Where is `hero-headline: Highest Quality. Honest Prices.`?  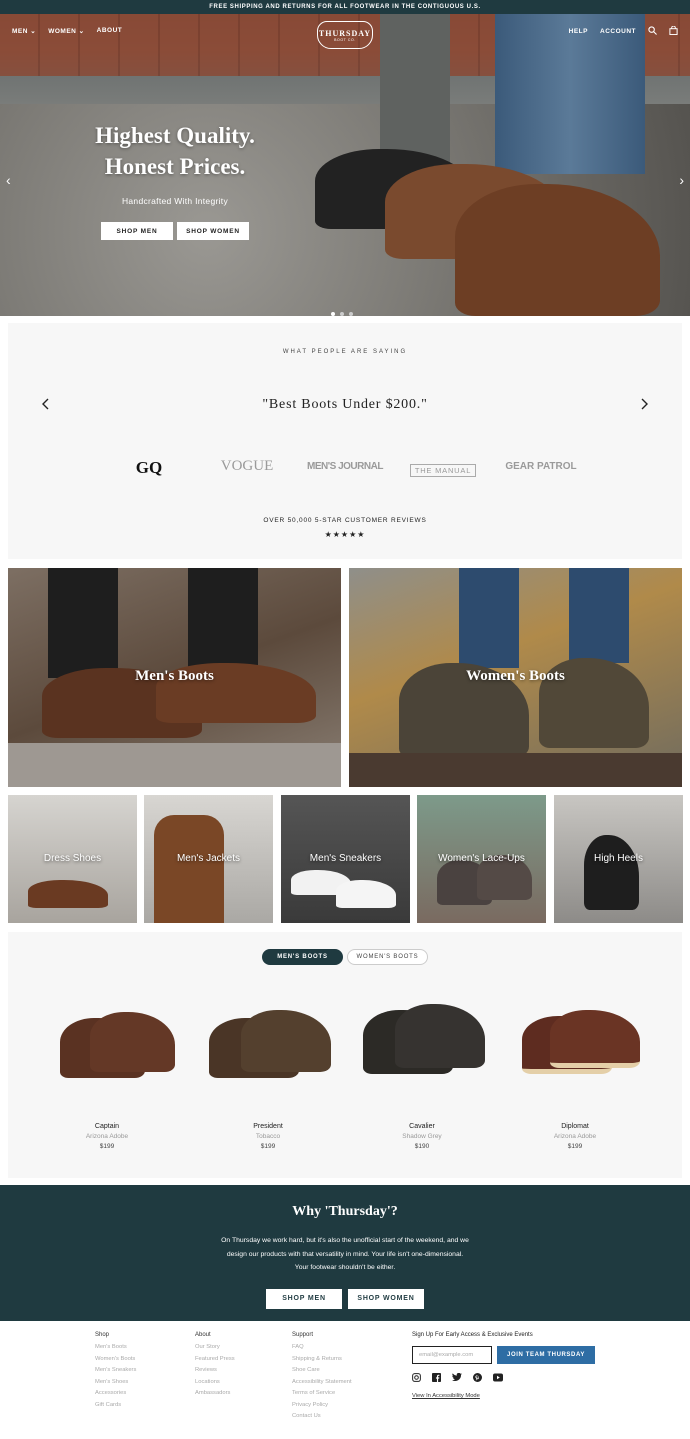 hero-headline: Highest Quality. Honest Prices. is located at coordinates (175, 151).